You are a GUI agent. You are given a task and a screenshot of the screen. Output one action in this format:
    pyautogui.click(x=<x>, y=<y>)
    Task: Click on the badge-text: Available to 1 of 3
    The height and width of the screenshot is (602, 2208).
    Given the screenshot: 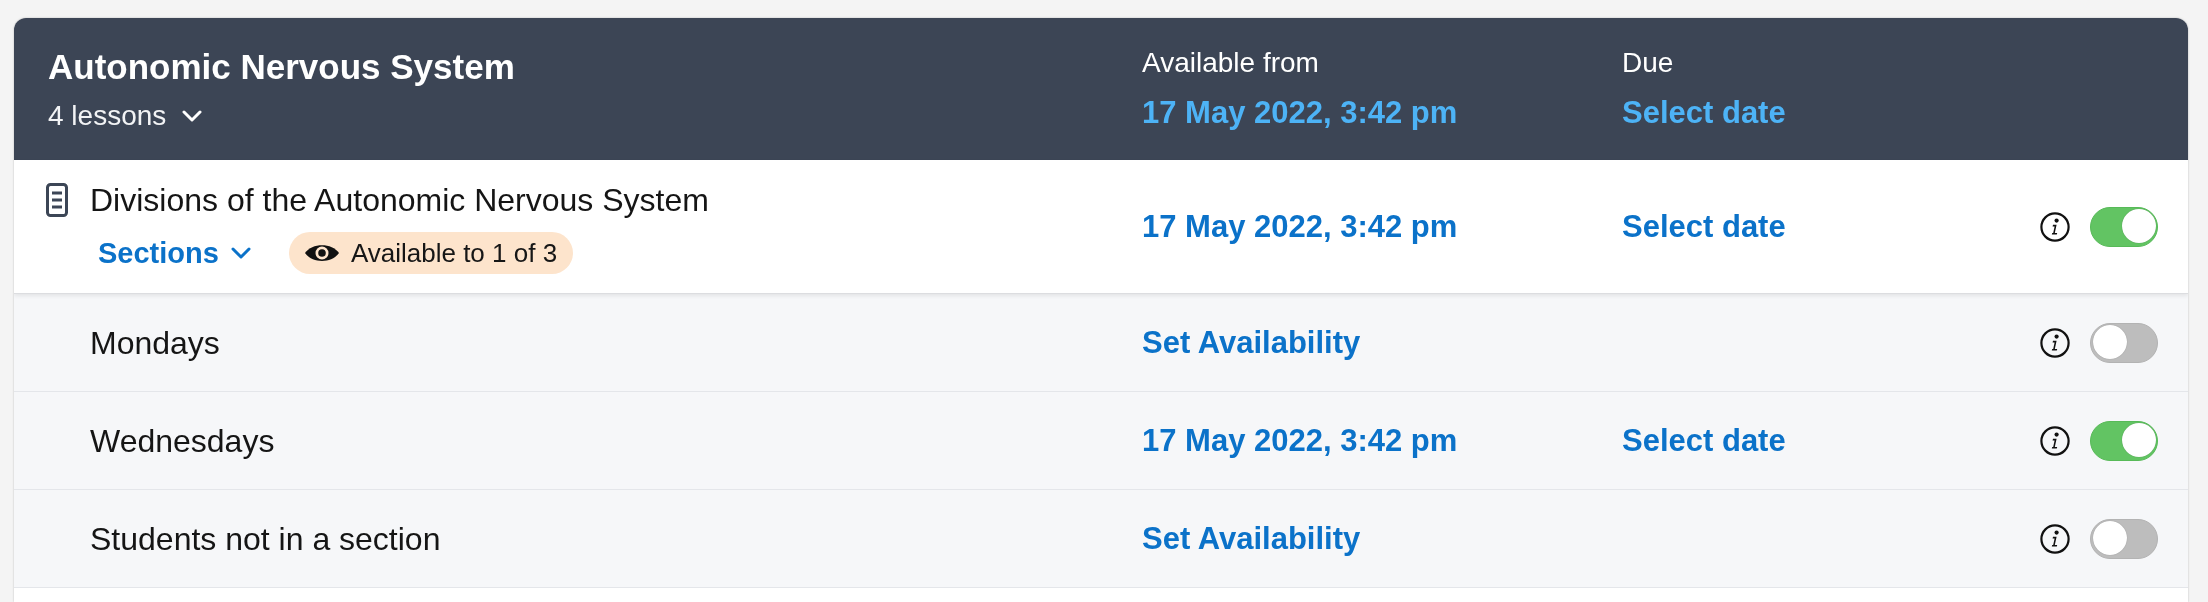 What is the action you would take?
    pyautogui.click(x=454, y=252)
    